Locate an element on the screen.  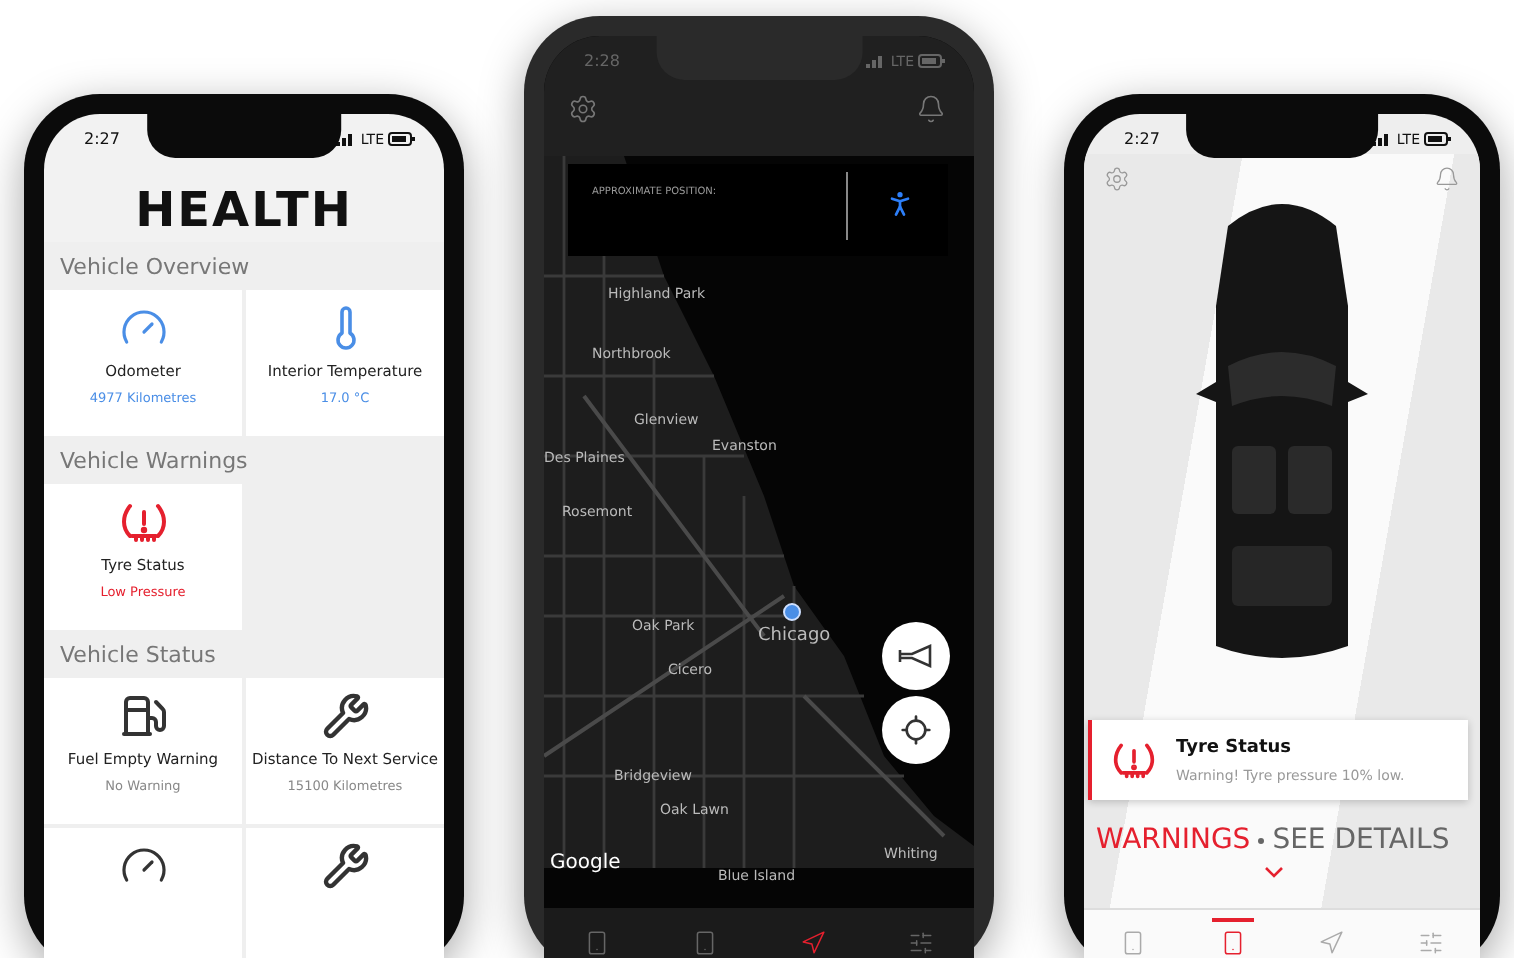
locate-button is located at coordinates (916, 730).